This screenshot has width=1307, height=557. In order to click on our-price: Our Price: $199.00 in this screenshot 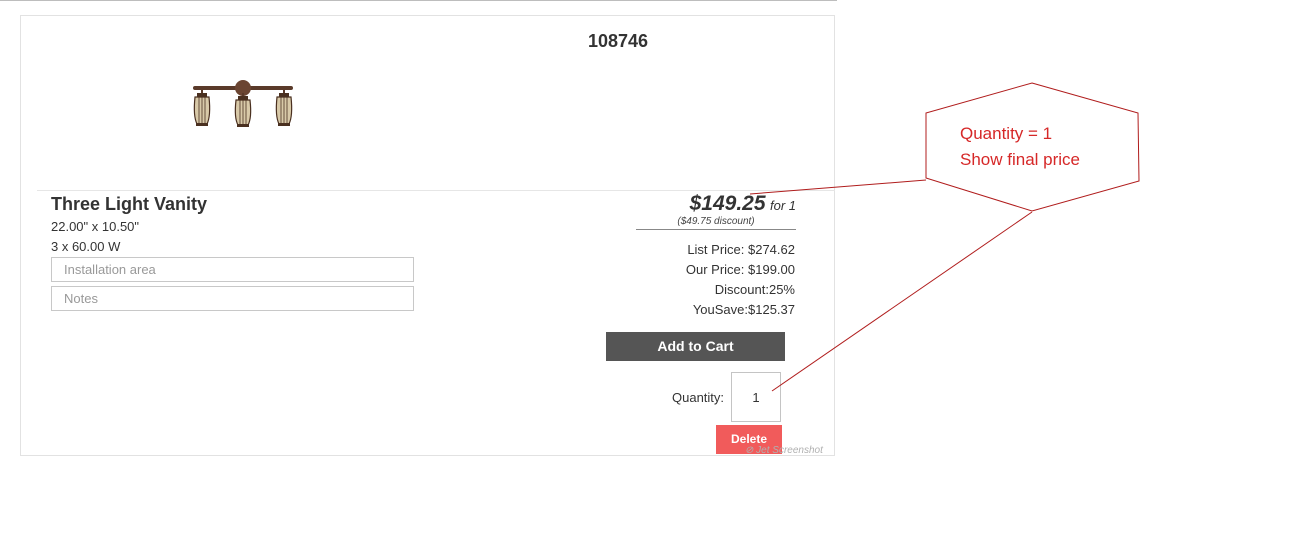, I will do `click(740, 269)`.